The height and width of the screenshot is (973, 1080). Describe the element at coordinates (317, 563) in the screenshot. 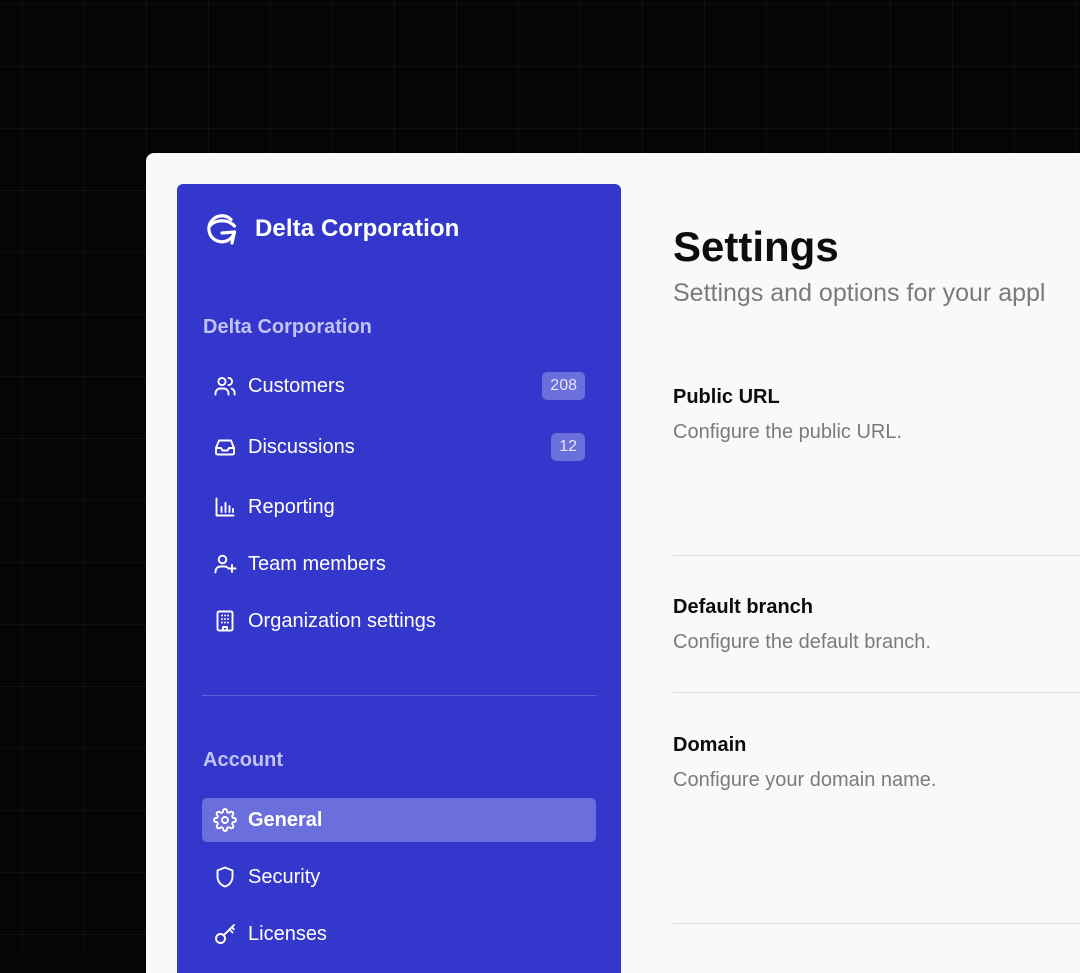

I see `sidebar-item-label: Team members` at that location.